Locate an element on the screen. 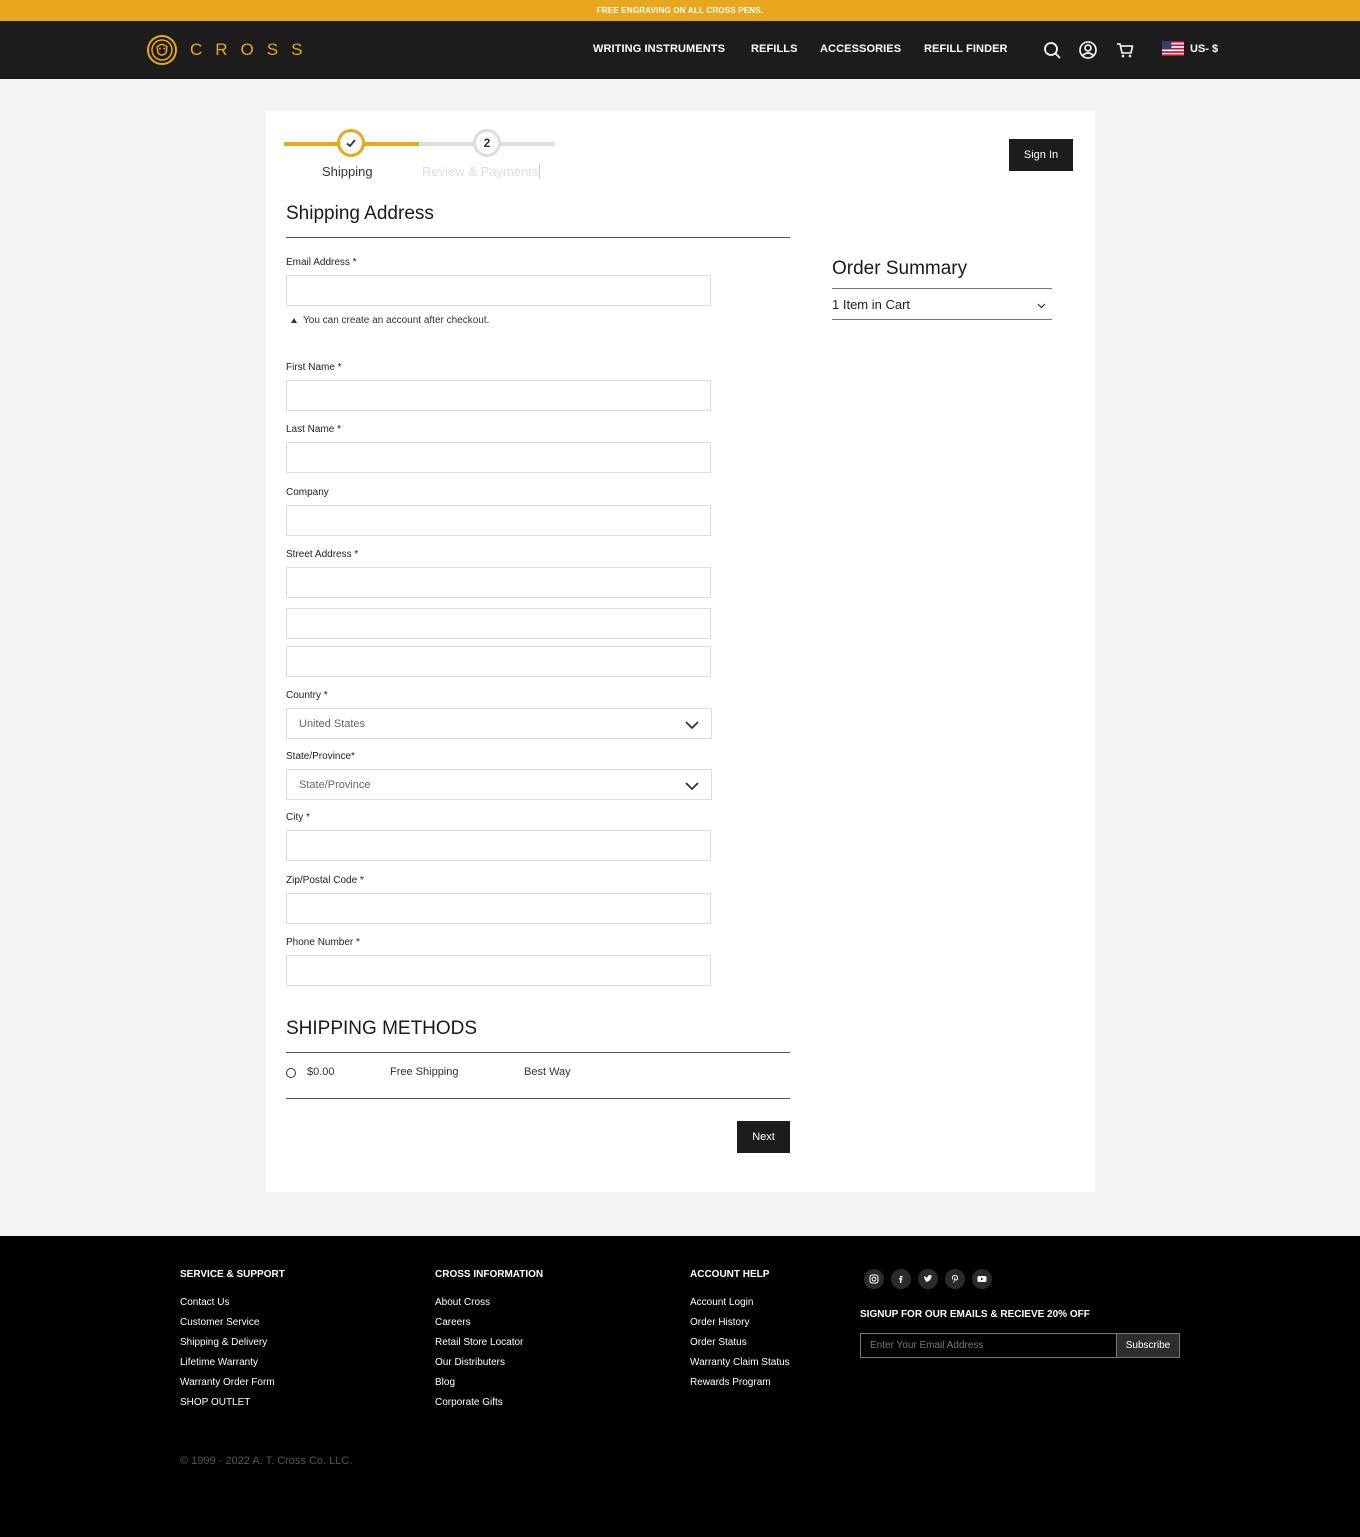  state-select: State/Province is located at coordinates (499, 784).